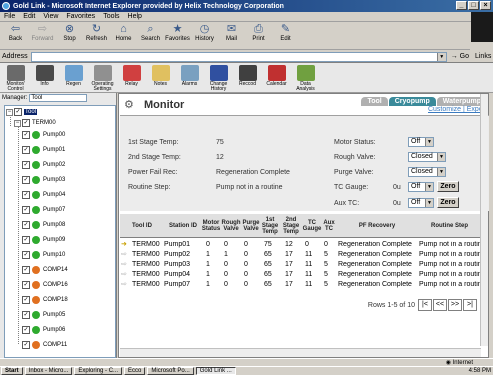 The width and height of the screenshot is (493, 375). What do you see at coordinates (43, 315) in the screenshot?
I see `tree-item: ✓ Pump05` at bounding box center [43, 315].